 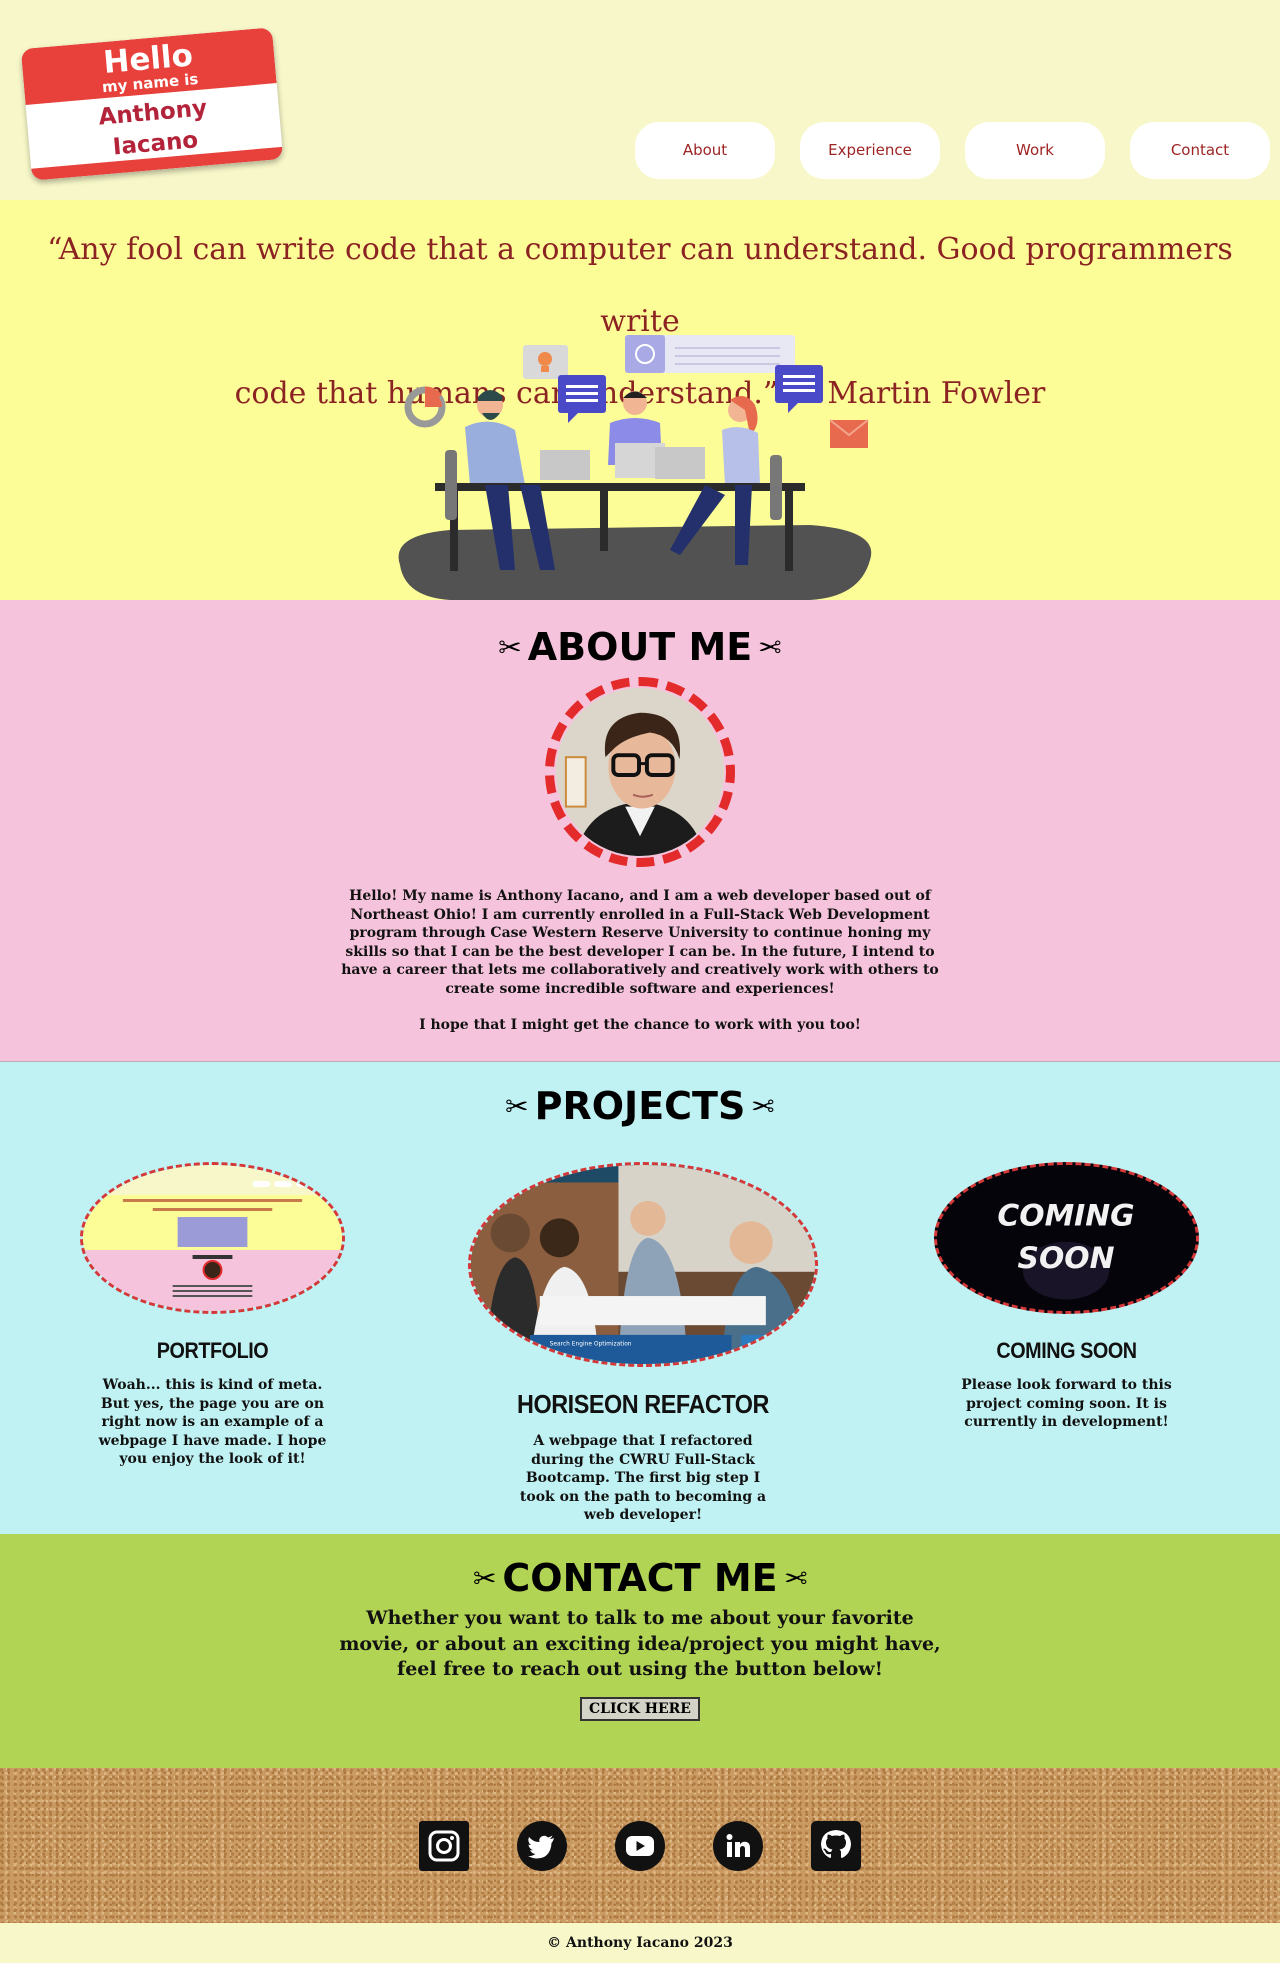 I want to click on svg-text: SOON, so click(x=1066, y=1258).